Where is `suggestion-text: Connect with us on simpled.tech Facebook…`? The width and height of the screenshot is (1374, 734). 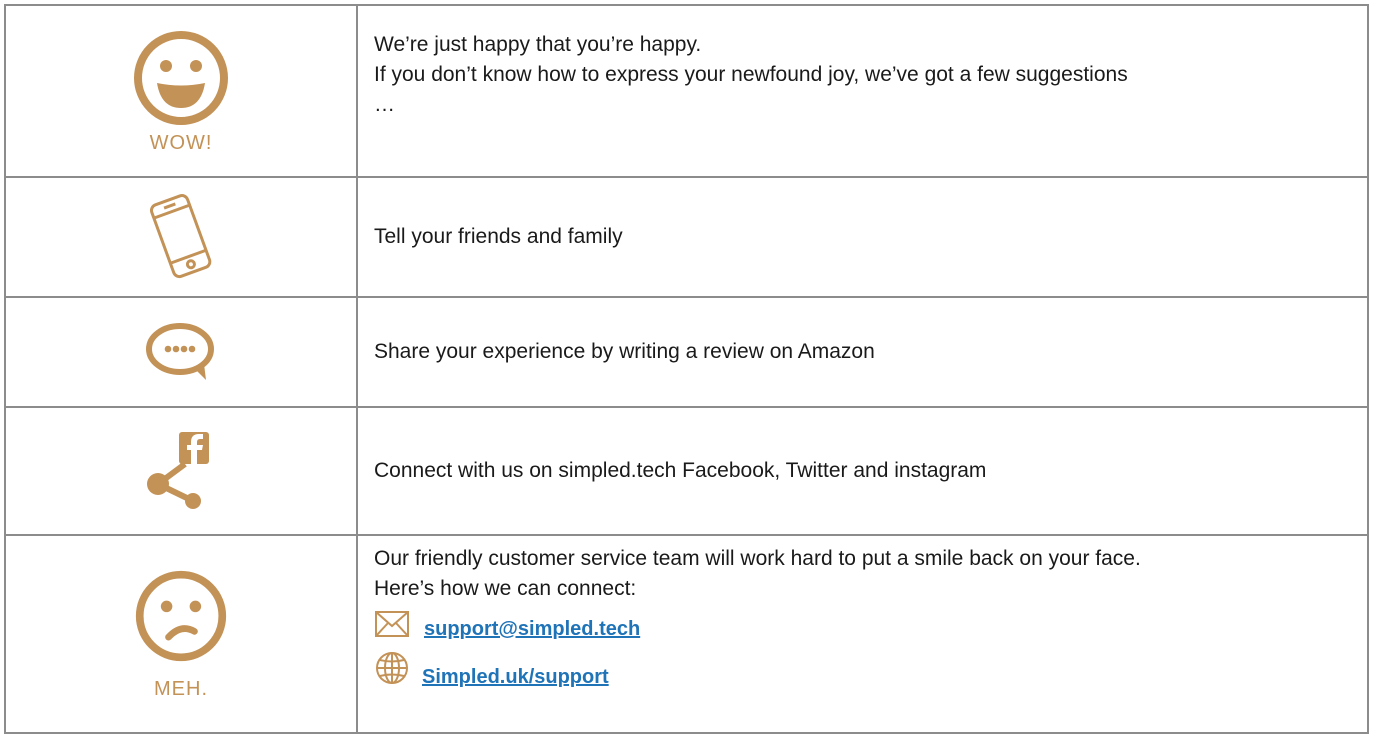 suggestion-text: Connect with us on simpled.tech Facebook… is located at coordinates (680, 470).